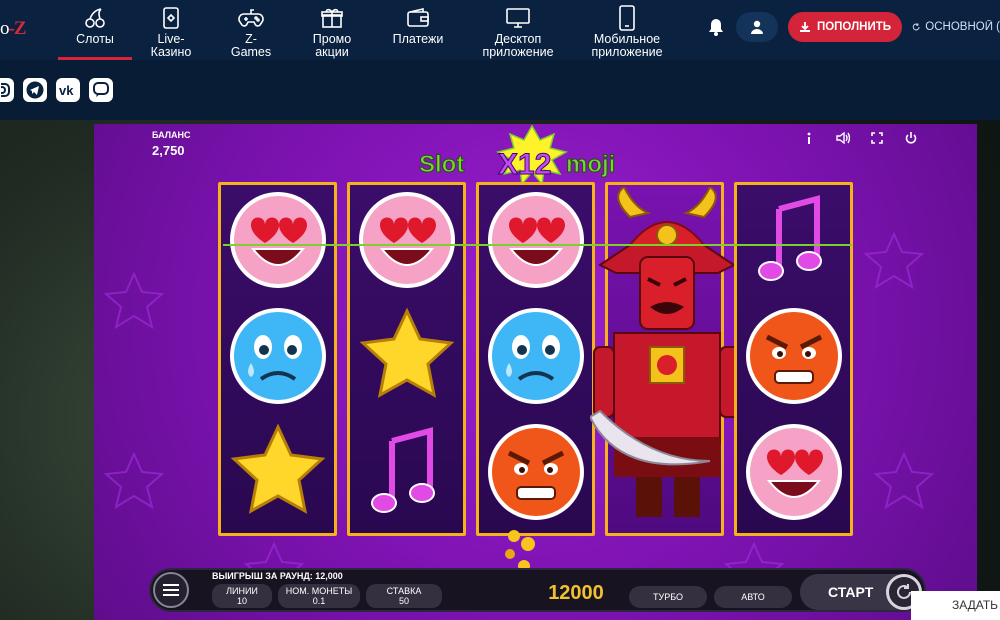 The width and height of the screenshot is (1000, 620). I want to click on coin-value-selector: НОМ. МОНЕТЫ 0.1, so click(319, 596).